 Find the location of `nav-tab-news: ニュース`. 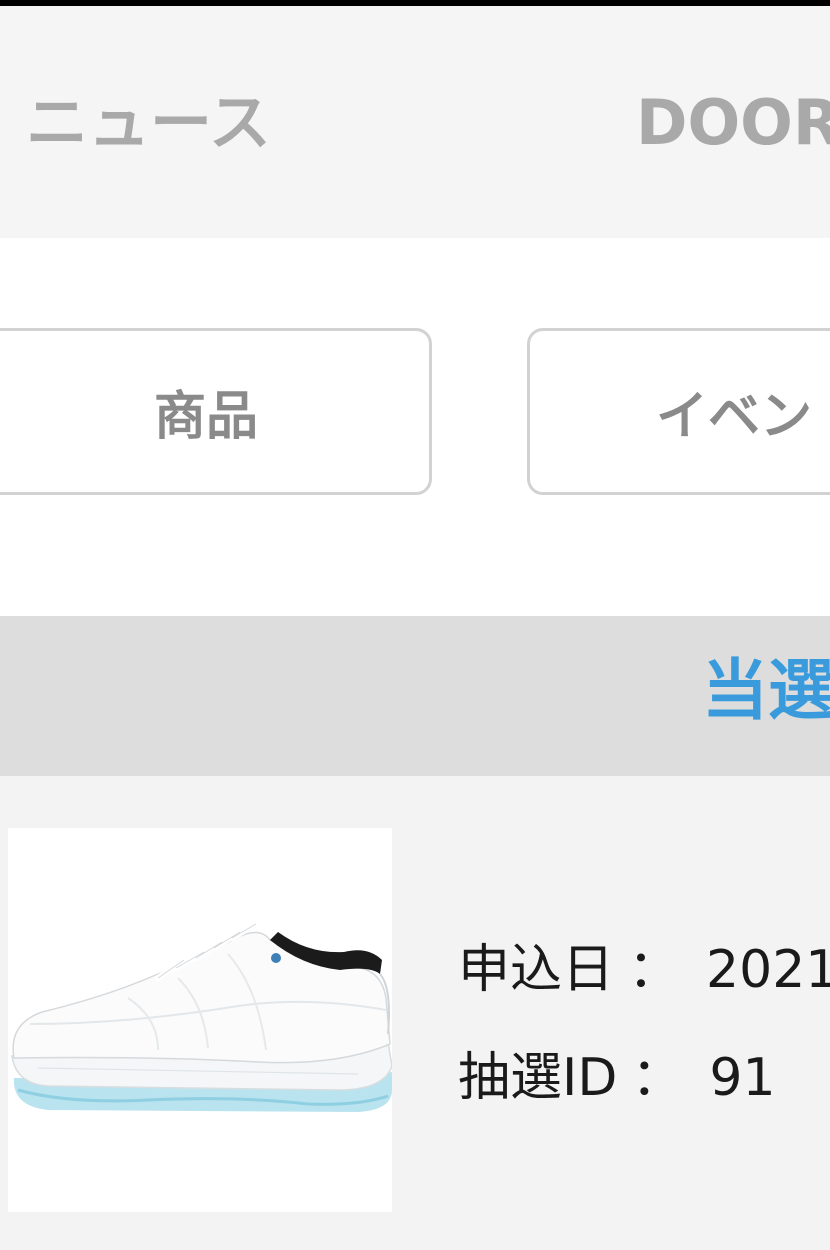

nav-tab-news: ニュース is located at coordinates (148, 123).